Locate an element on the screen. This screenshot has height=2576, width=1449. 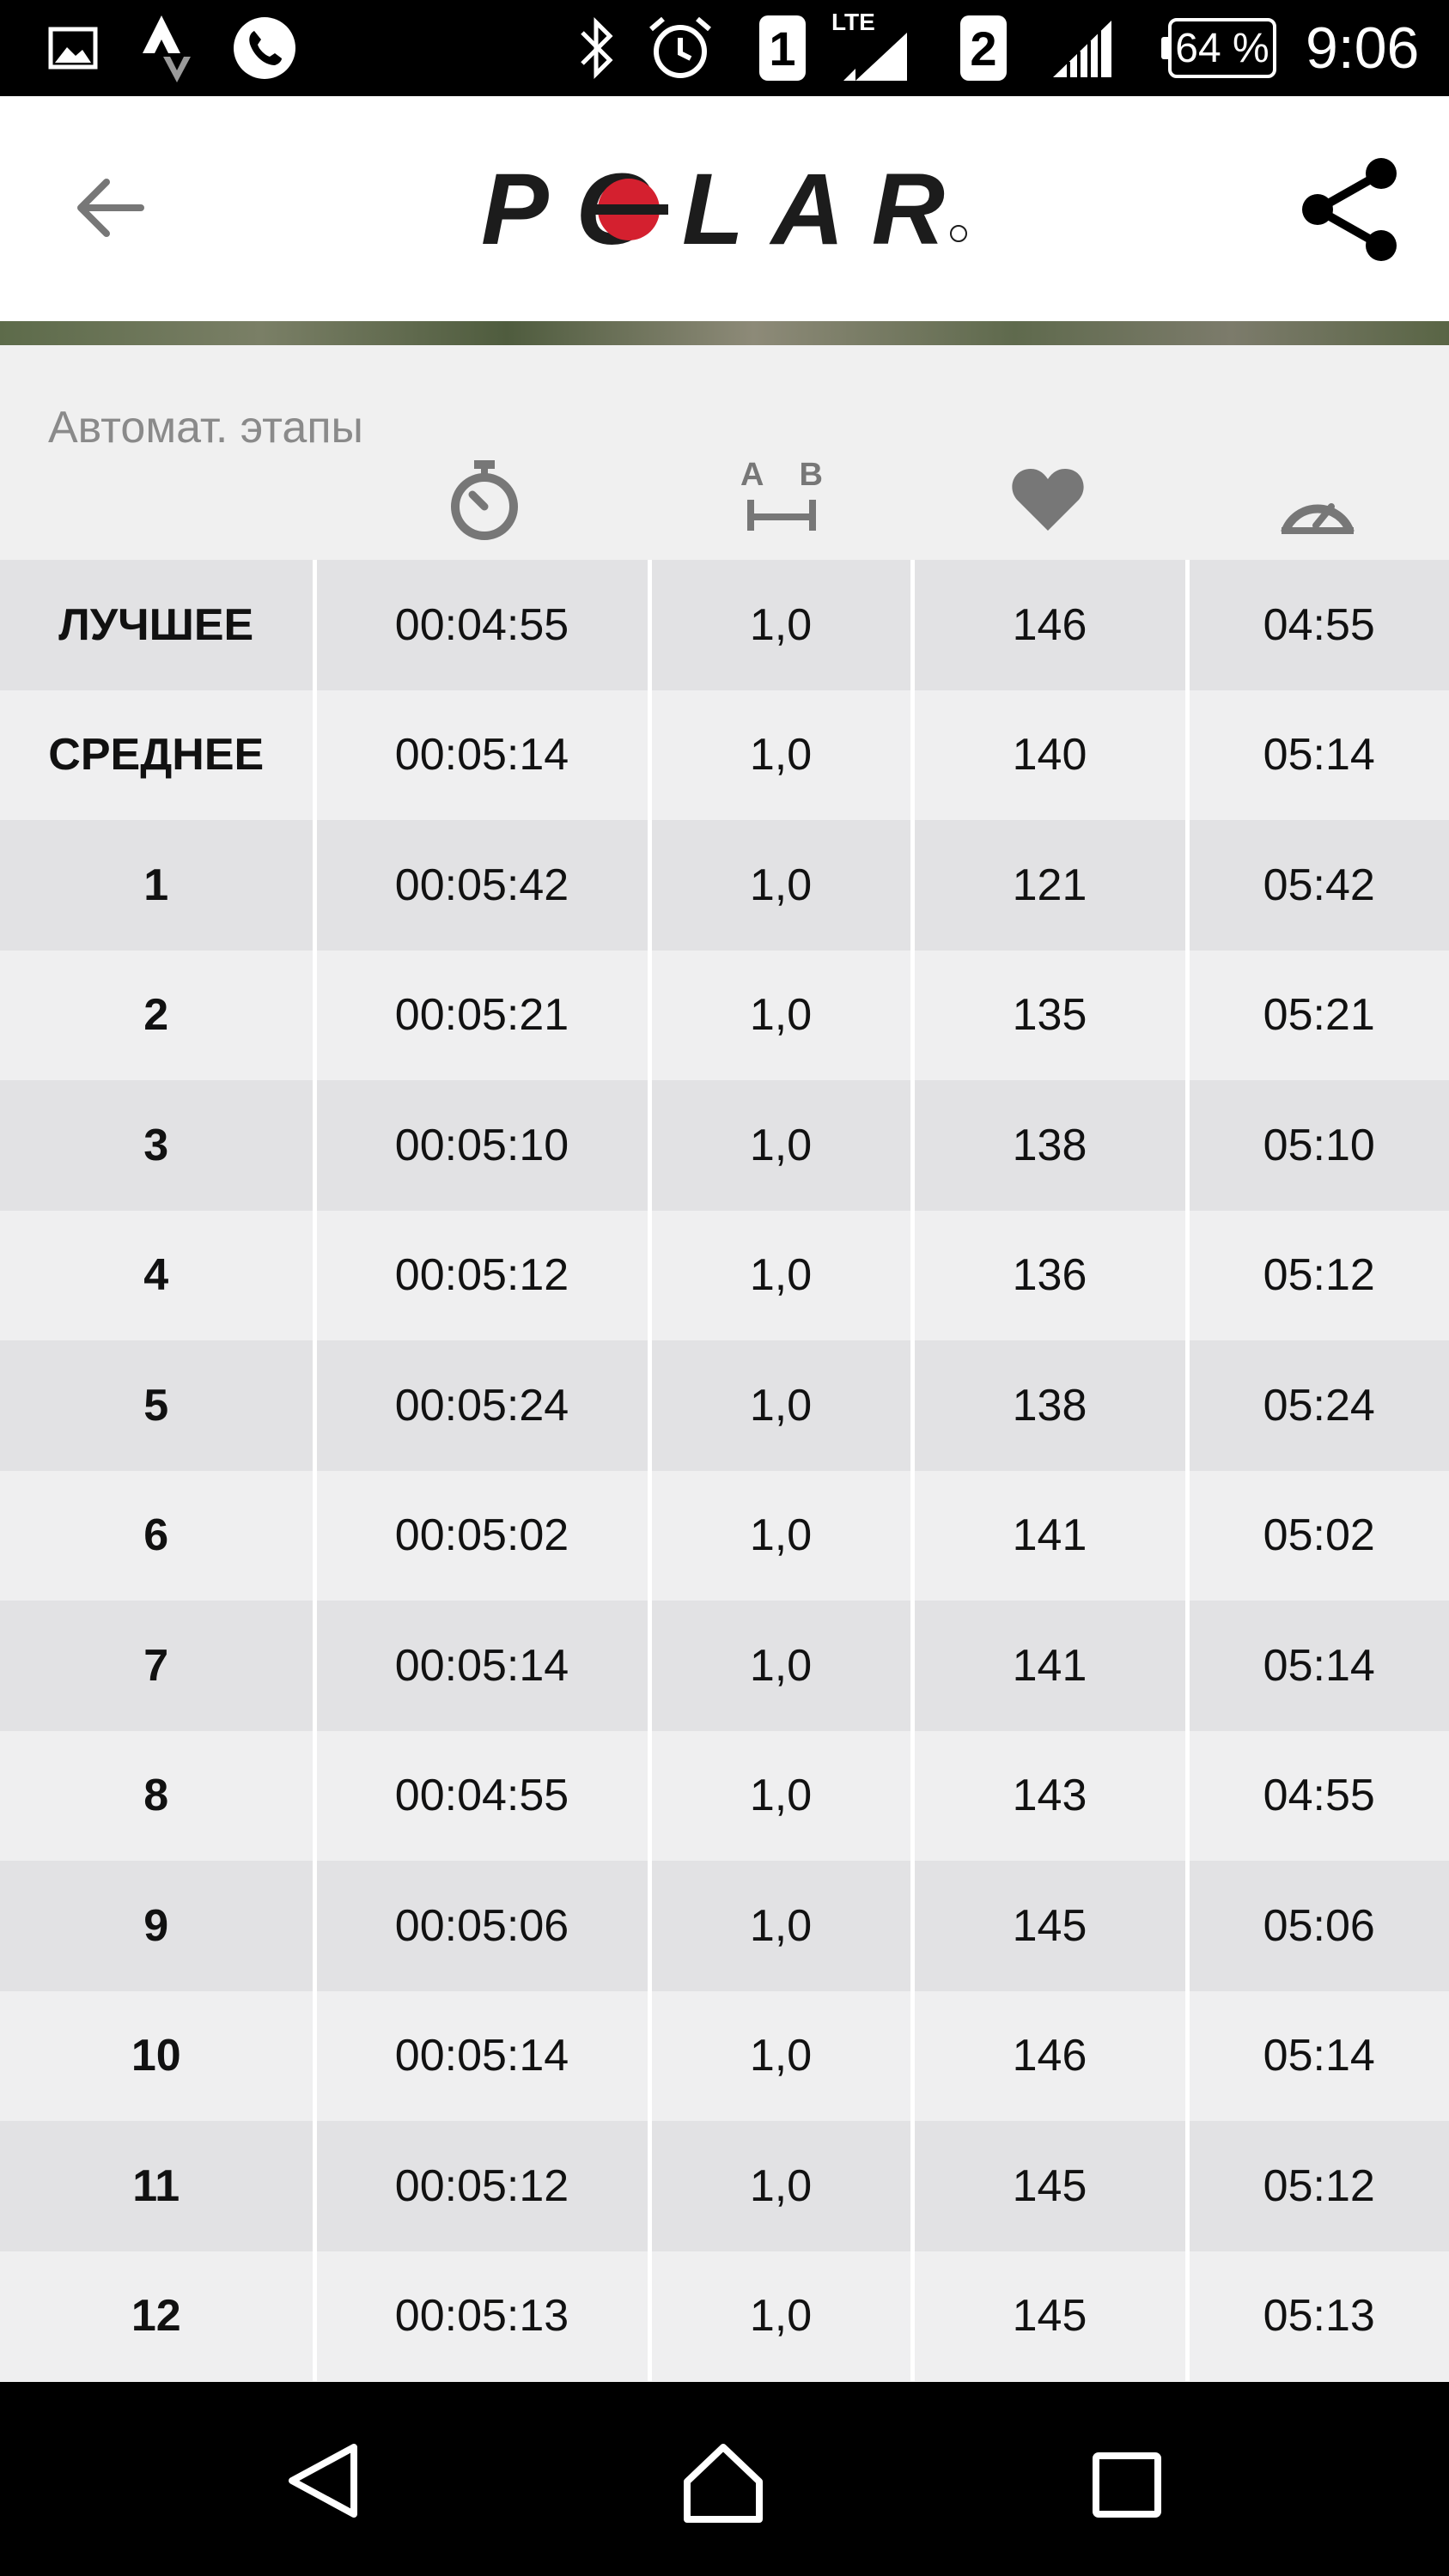
arrow-back-icon is located at coordinates (110, 208).